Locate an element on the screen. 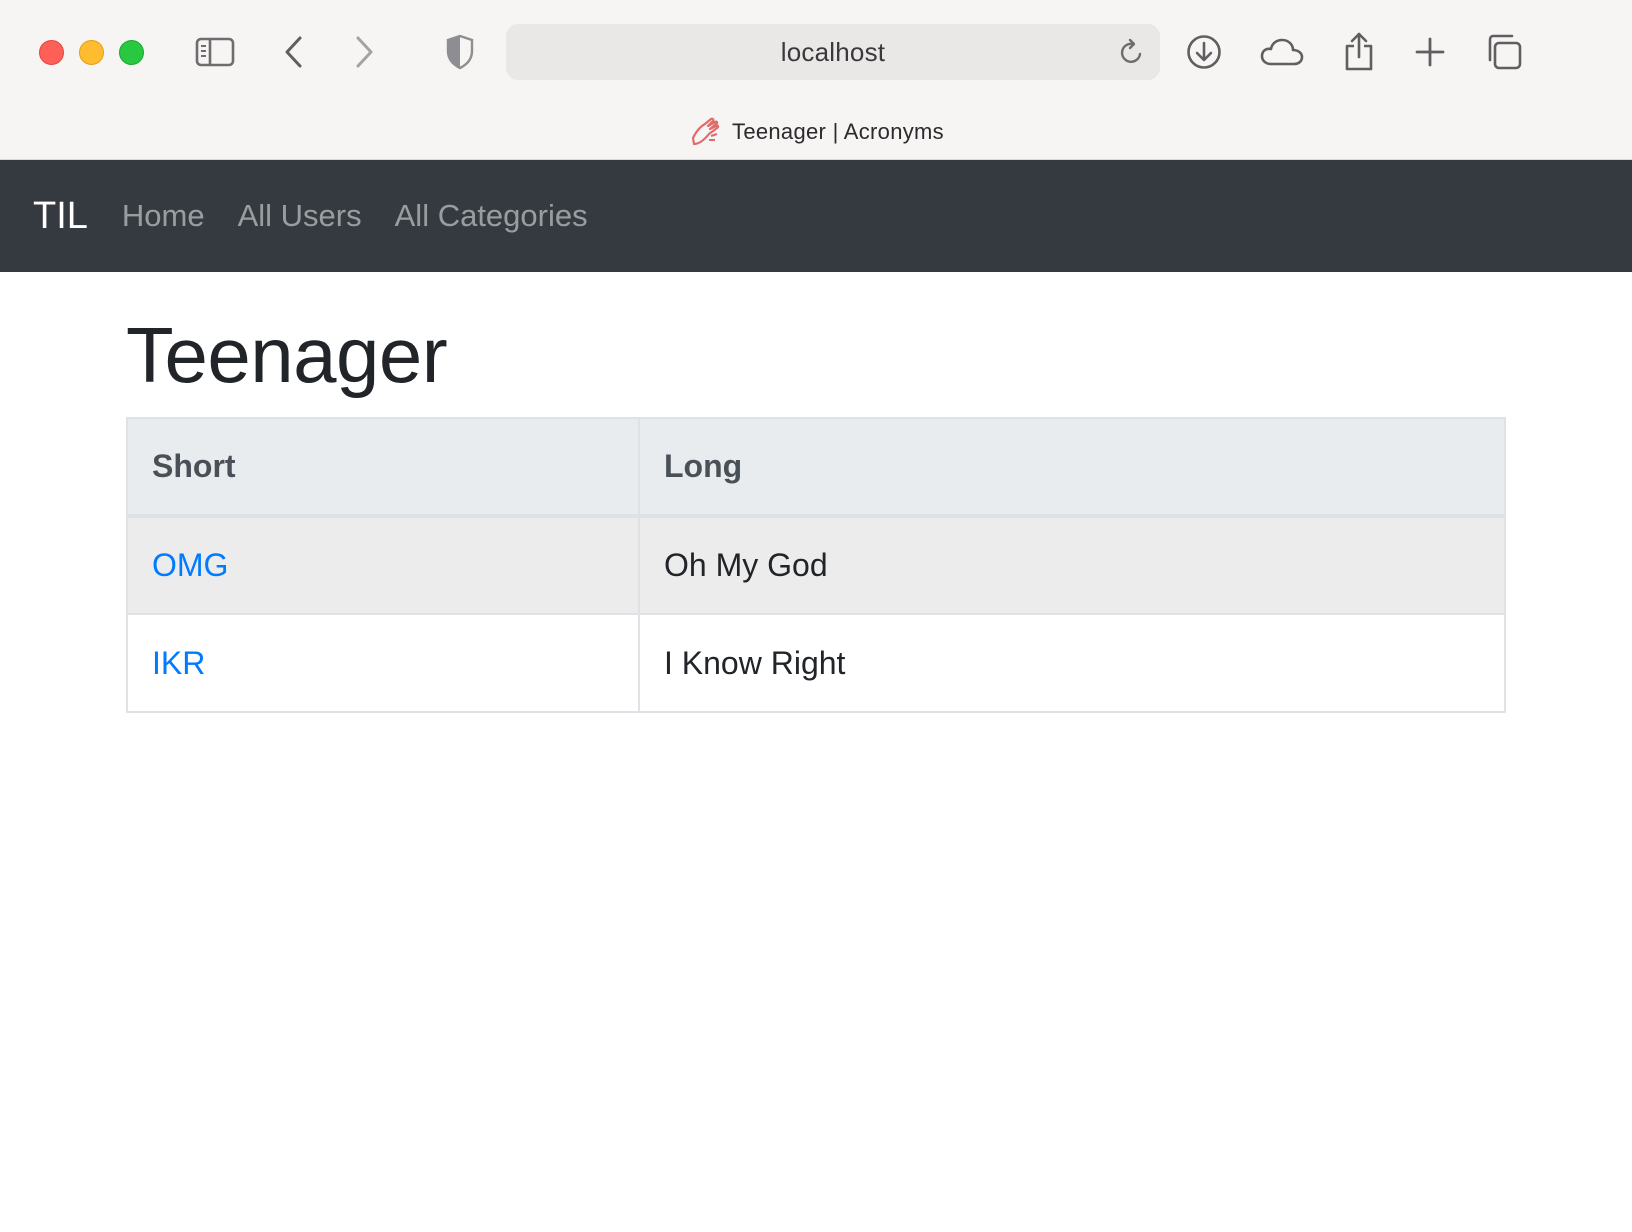 Image resolution: width=1632 pixels, height=1232 pixels. nav-link-all-categories: All Categories is located at coordinates (491, 216).